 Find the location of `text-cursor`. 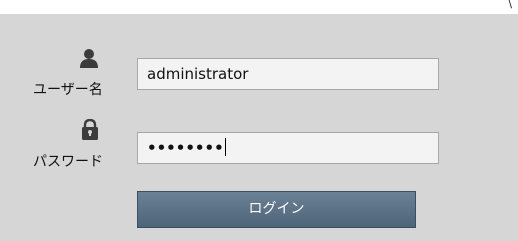

text-cursor is located at coordinates (225, 147).